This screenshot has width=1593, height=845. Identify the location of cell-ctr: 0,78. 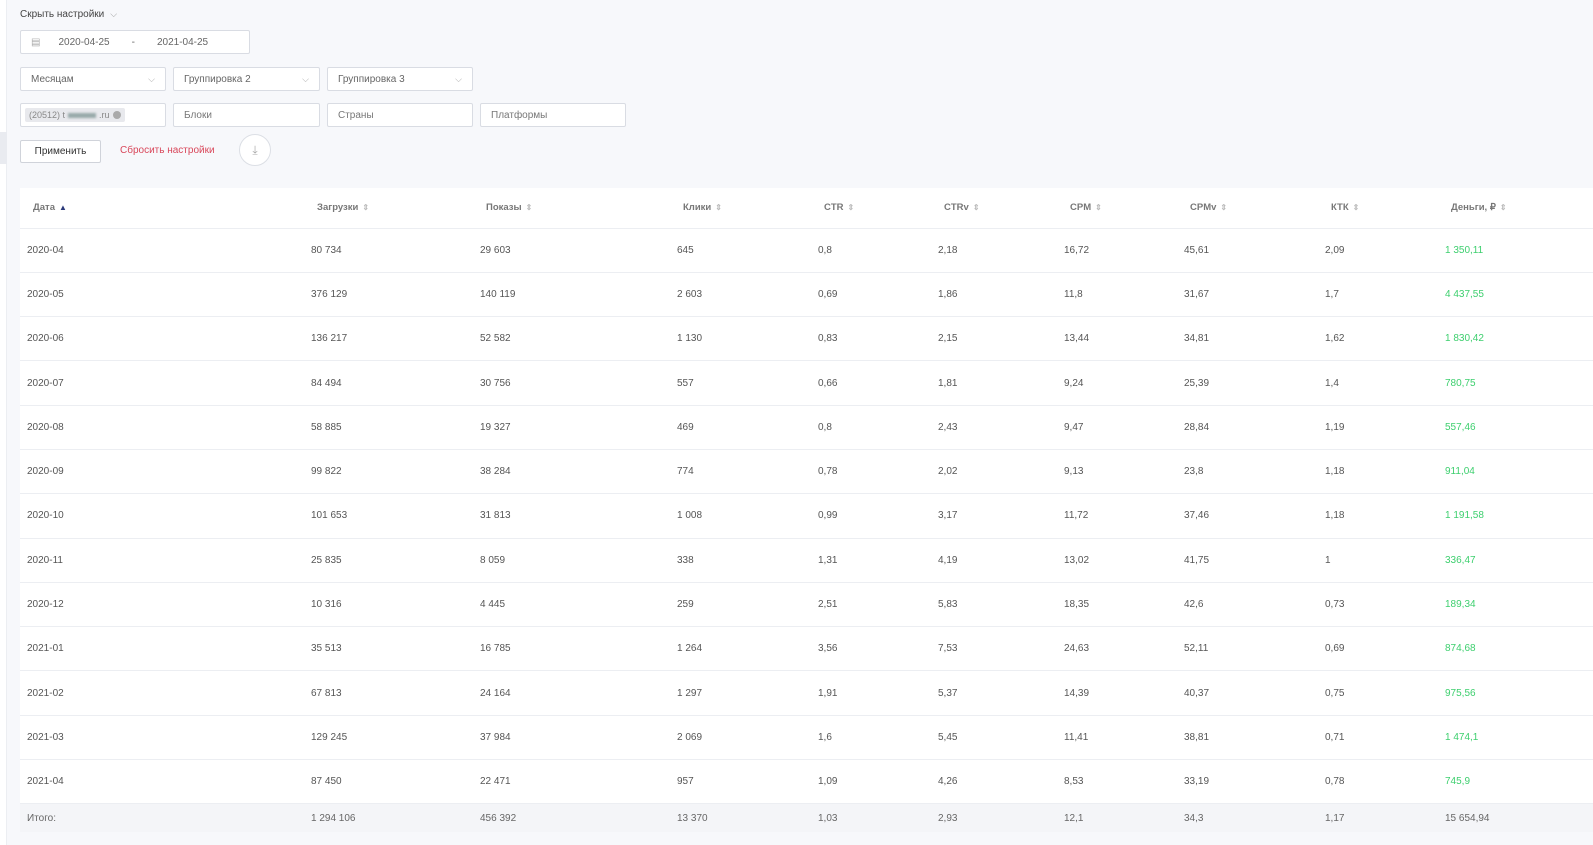
(871, 472).